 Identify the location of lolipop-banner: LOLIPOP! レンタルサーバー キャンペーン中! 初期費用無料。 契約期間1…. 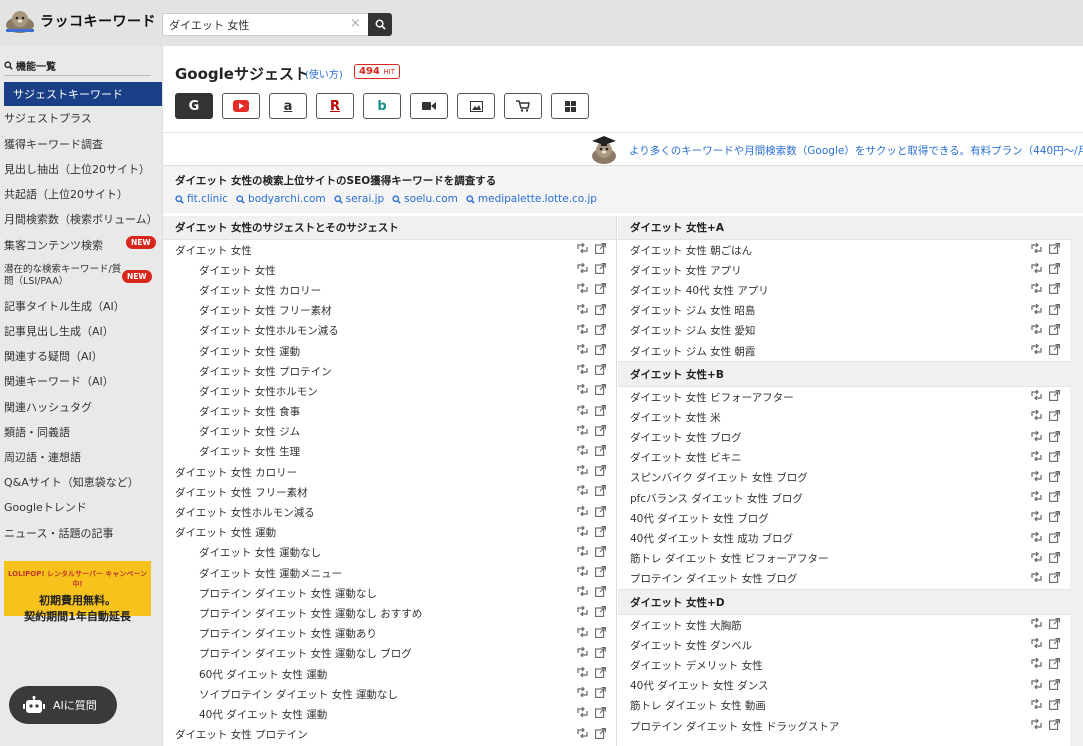
(77, 592).